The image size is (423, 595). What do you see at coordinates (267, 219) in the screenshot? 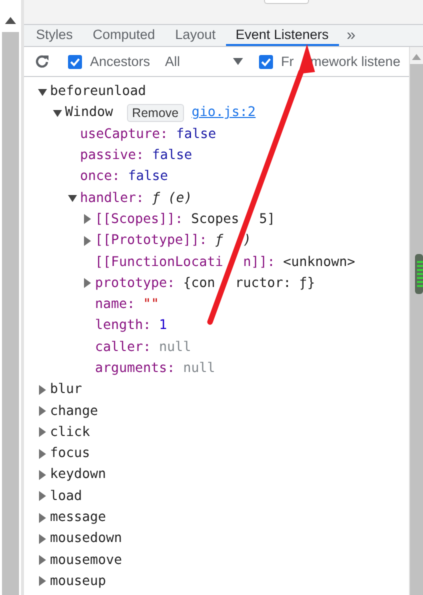
I see `property-value: 5]` at bounding box center [267, 219].